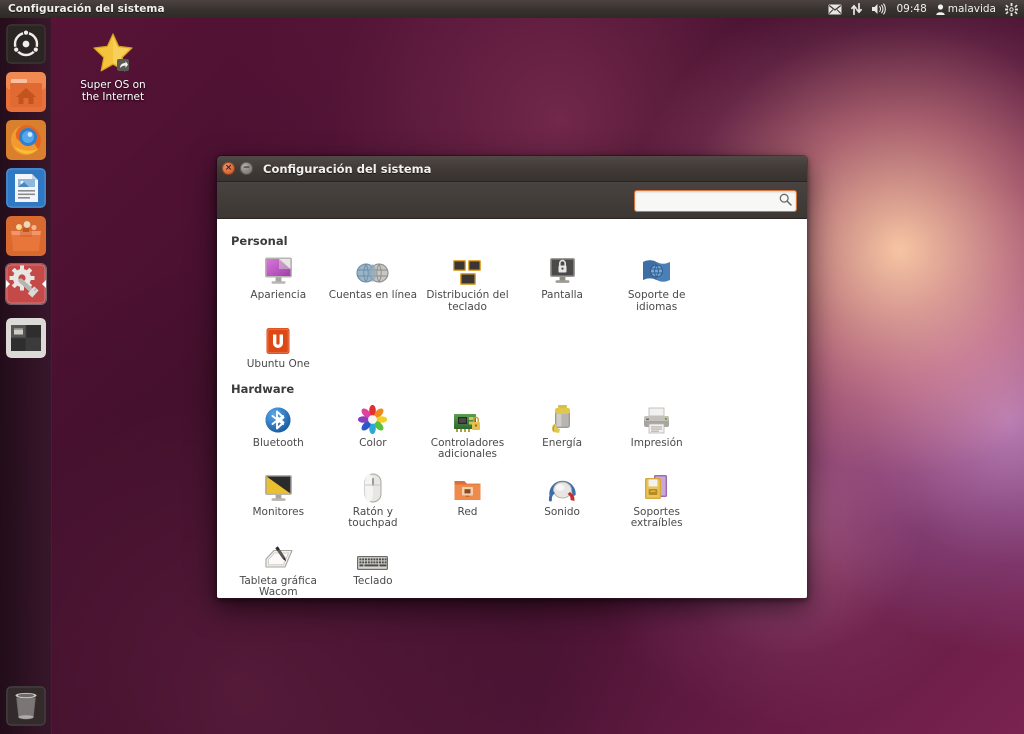  I want to click on dash-icon, so click(26, 44).